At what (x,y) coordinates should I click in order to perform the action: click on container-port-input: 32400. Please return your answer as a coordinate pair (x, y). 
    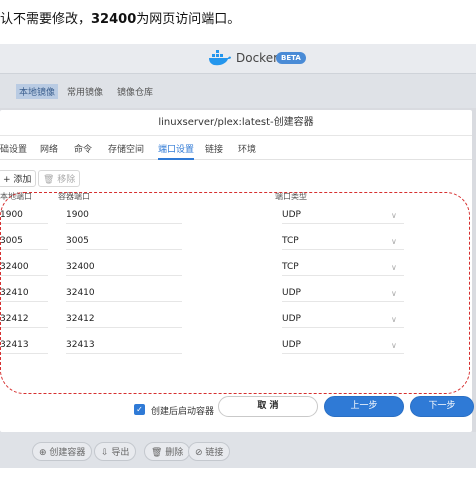
    Looking at the image, I should click on (124, 267).